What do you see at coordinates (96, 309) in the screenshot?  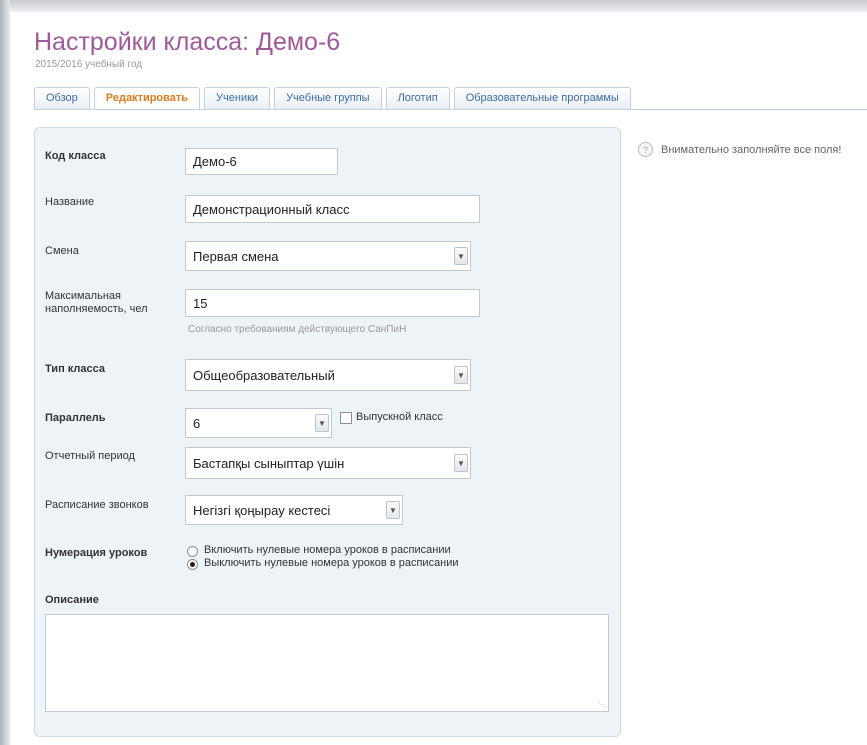 I see `capacity-label-line2: наполняемость, чел` at bounding box center [96, 309].